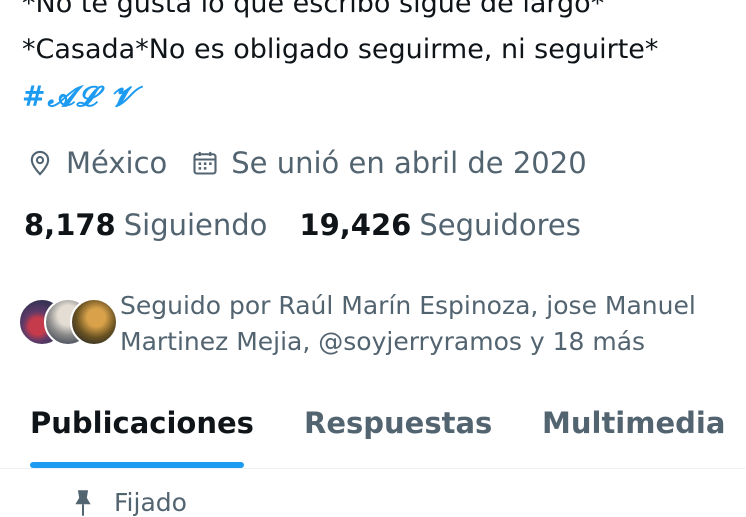 Image resolution: width=746 pixels, height=517 pixels. What do you see at coordinates (94, 322) in the screenshot?
I see `avatar` at bounding box center [94, 322].